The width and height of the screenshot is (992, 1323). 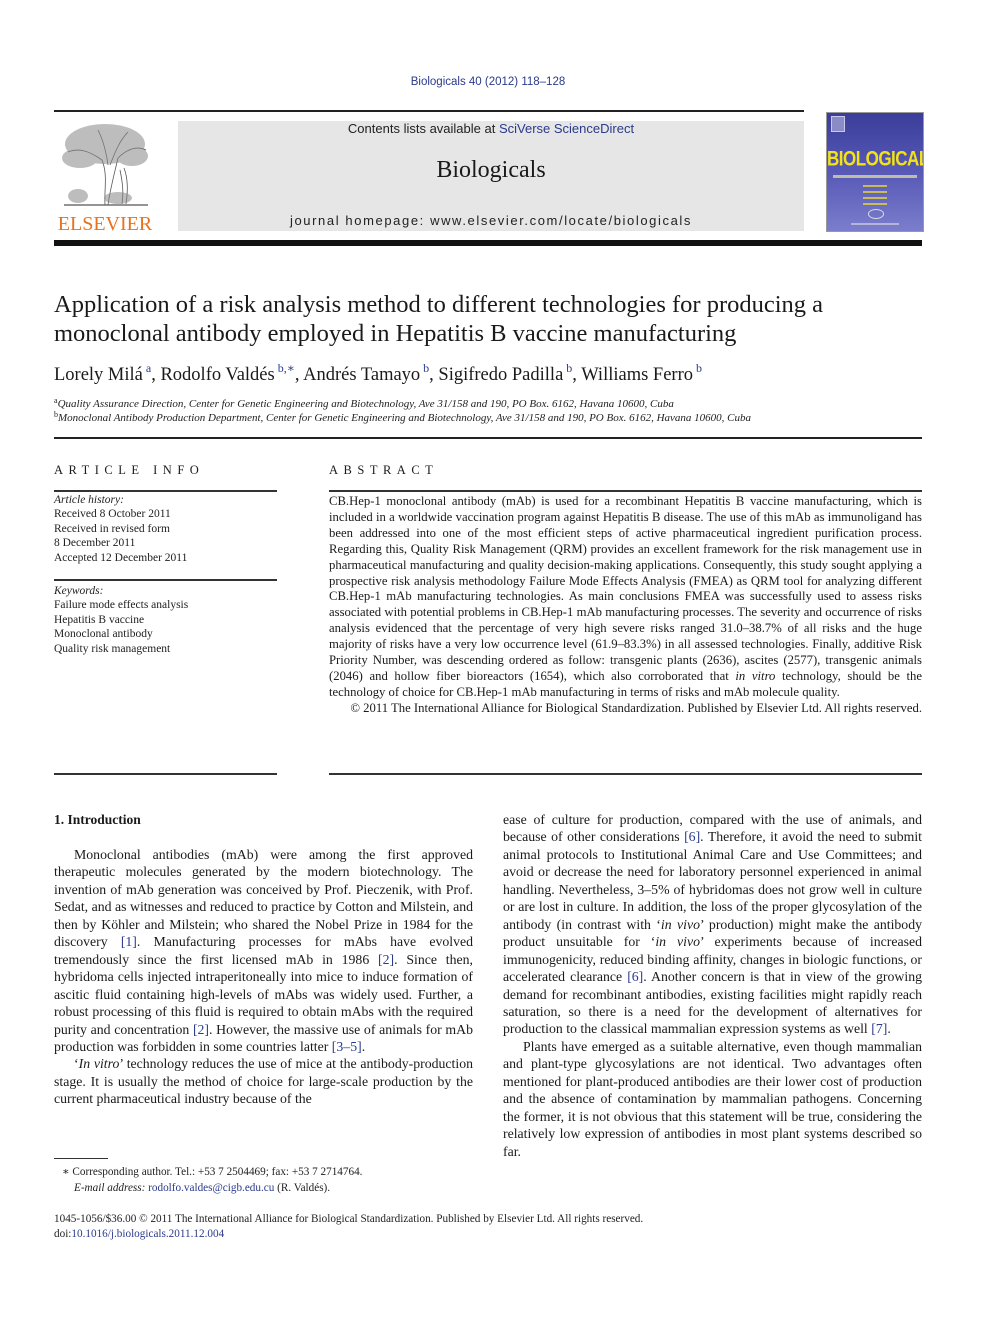 I want to click on history-item: Received in revised form, so click(x=112, y=528).